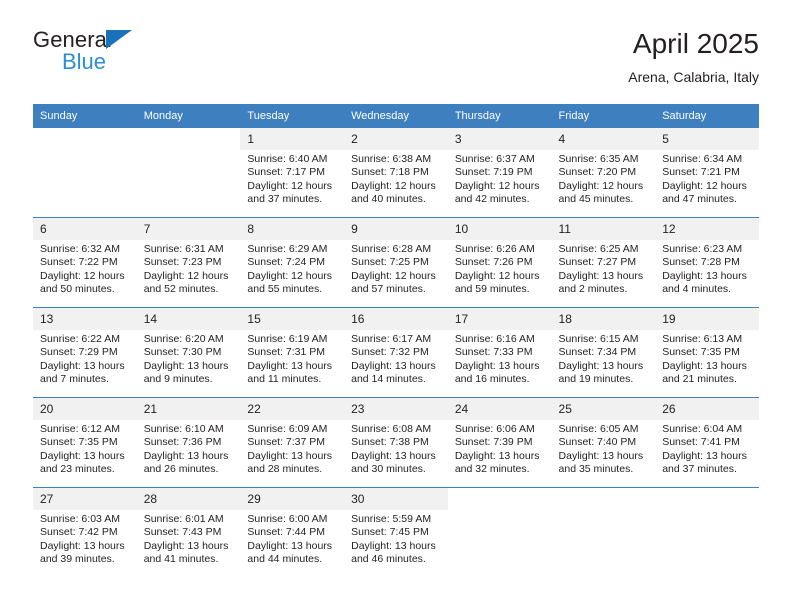 The height and width of the screenshot is (612, 792). I want to click on daylight-text: Daylight: 12 hours and 45 minutes., so click(601, 192).